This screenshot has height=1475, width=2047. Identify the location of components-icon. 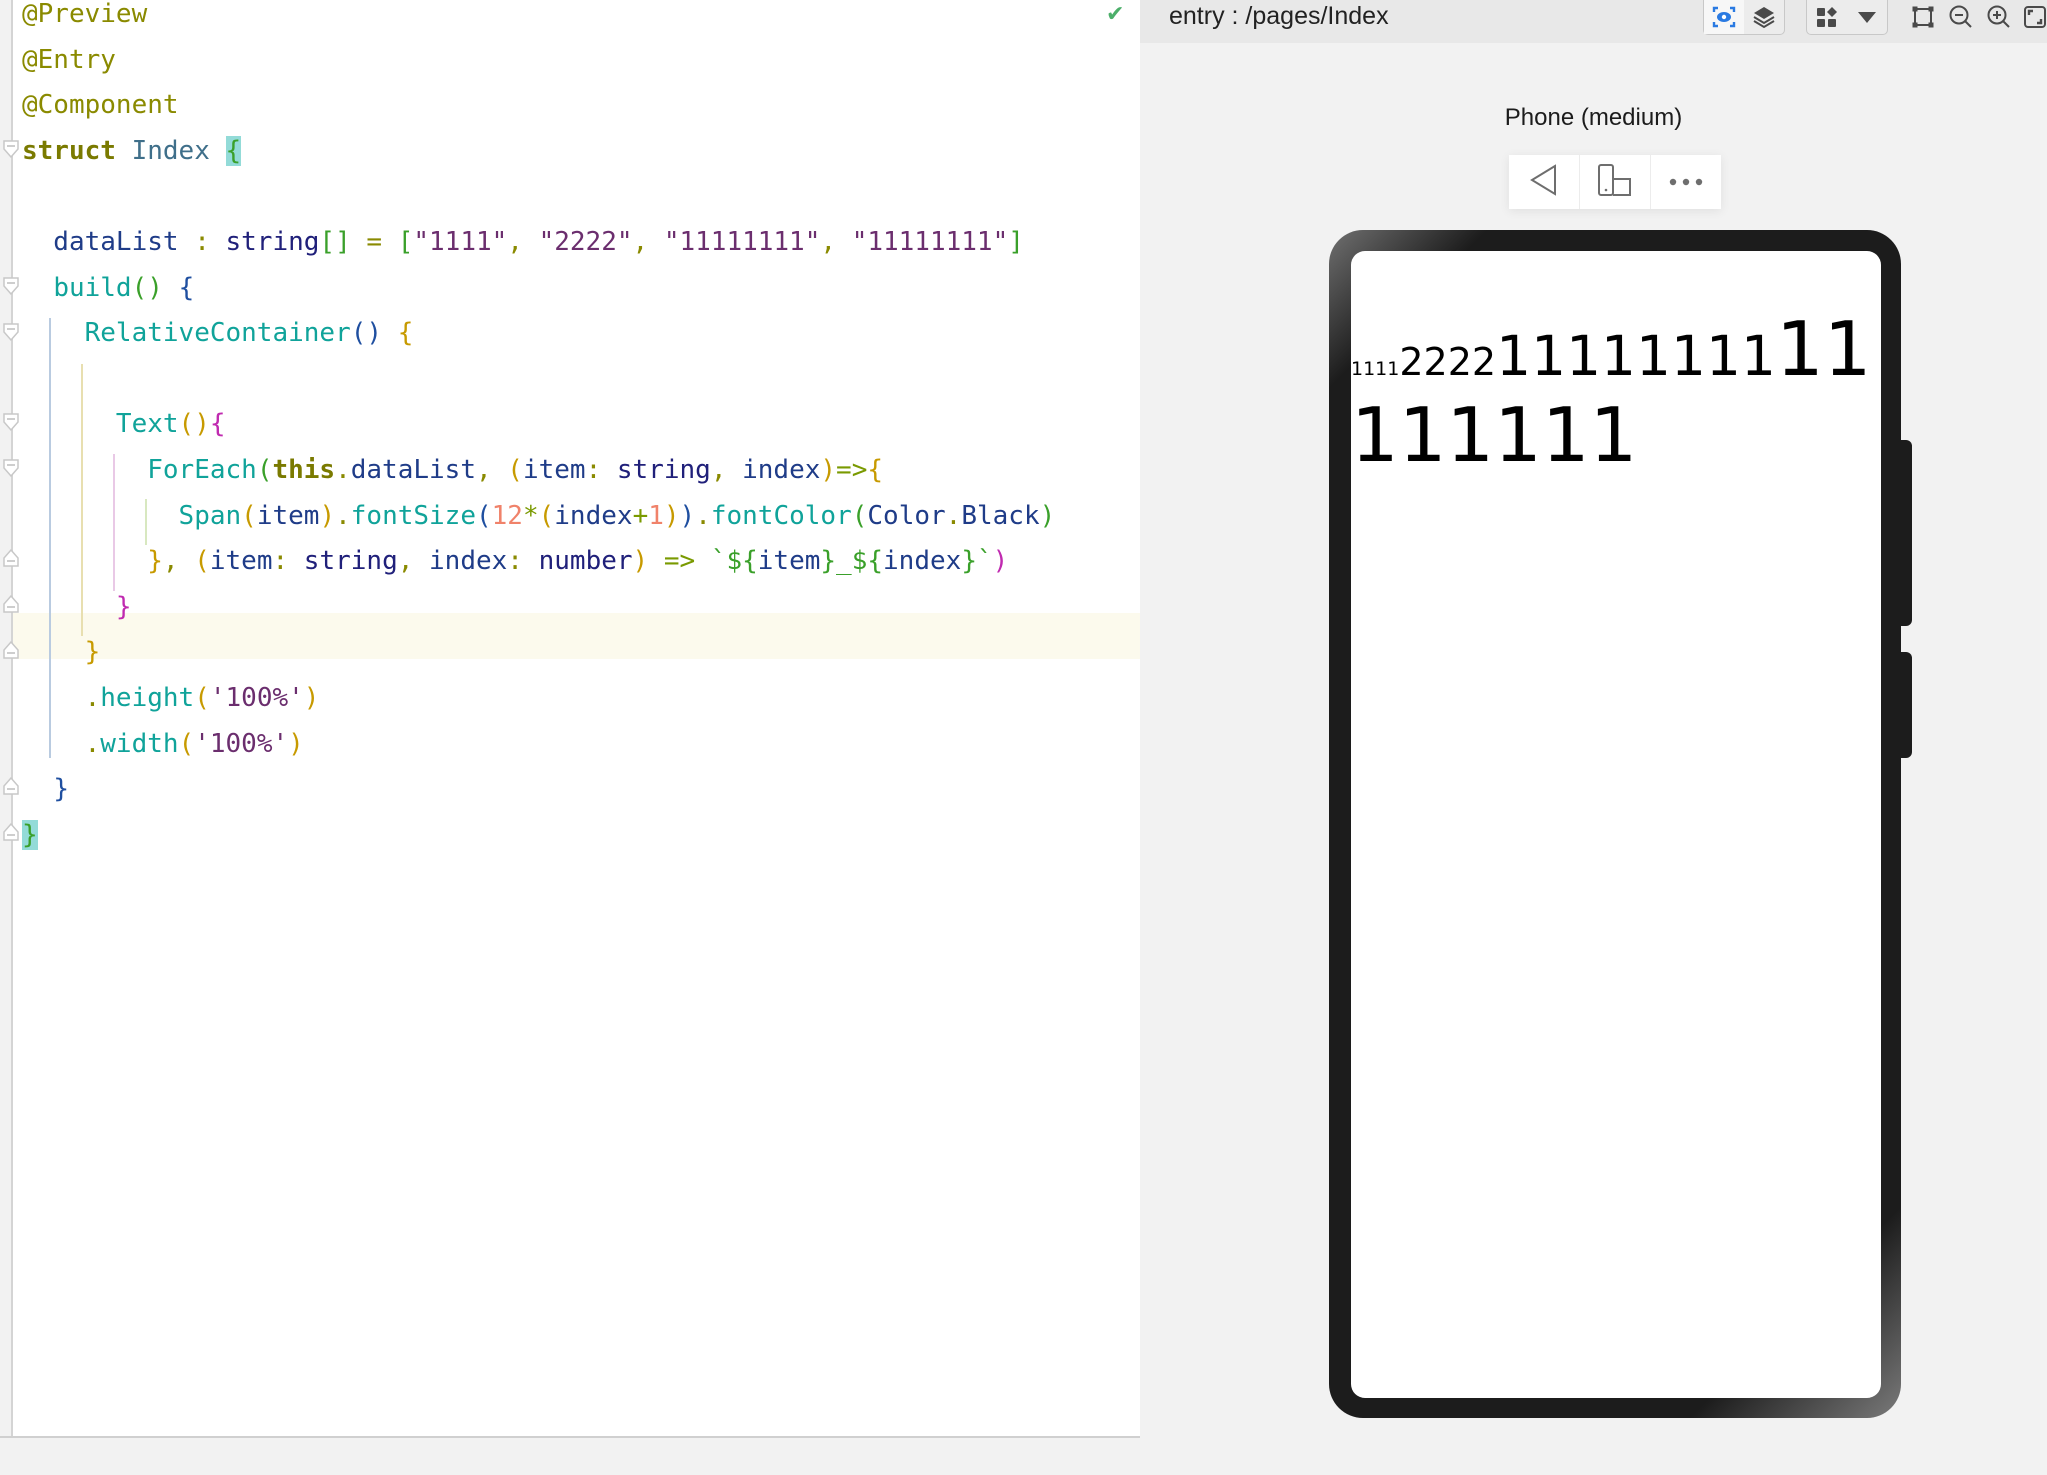
(1827, 17).